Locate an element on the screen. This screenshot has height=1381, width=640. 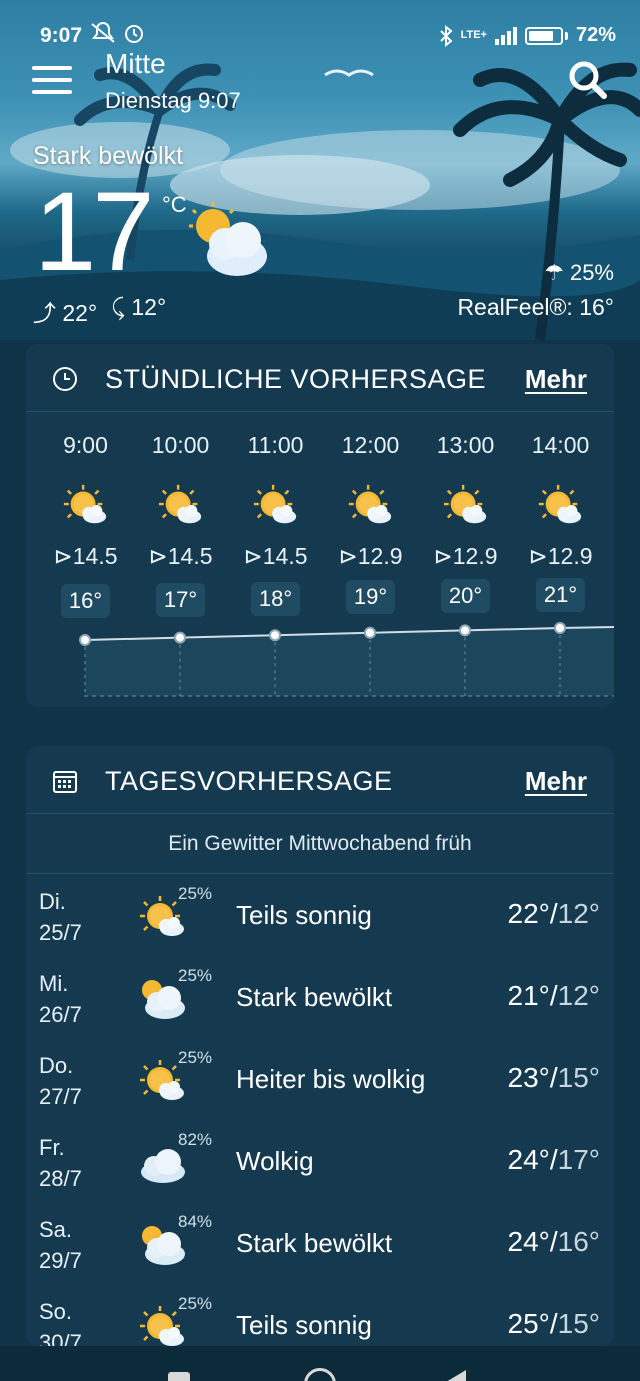
status-bar: 9:07 LTE+ 72% is located at coordinates (320, 35).